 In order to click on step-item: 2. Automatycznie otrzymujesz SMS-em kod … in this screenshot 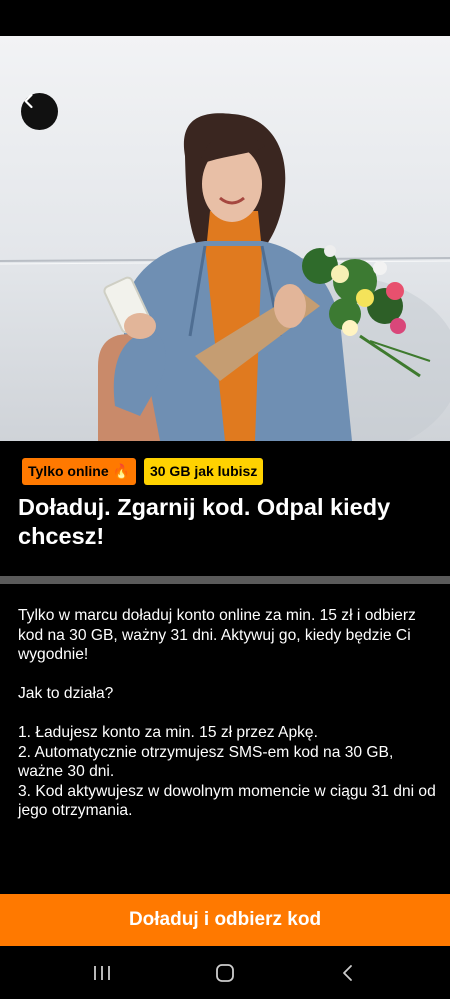, I will do `click(206, 762)`.